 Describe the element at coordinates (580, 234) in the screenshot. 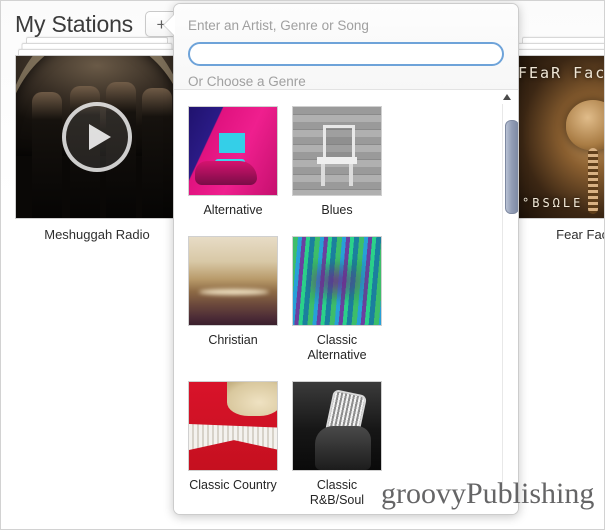

I see `station-name: Fear Factory` at that location.